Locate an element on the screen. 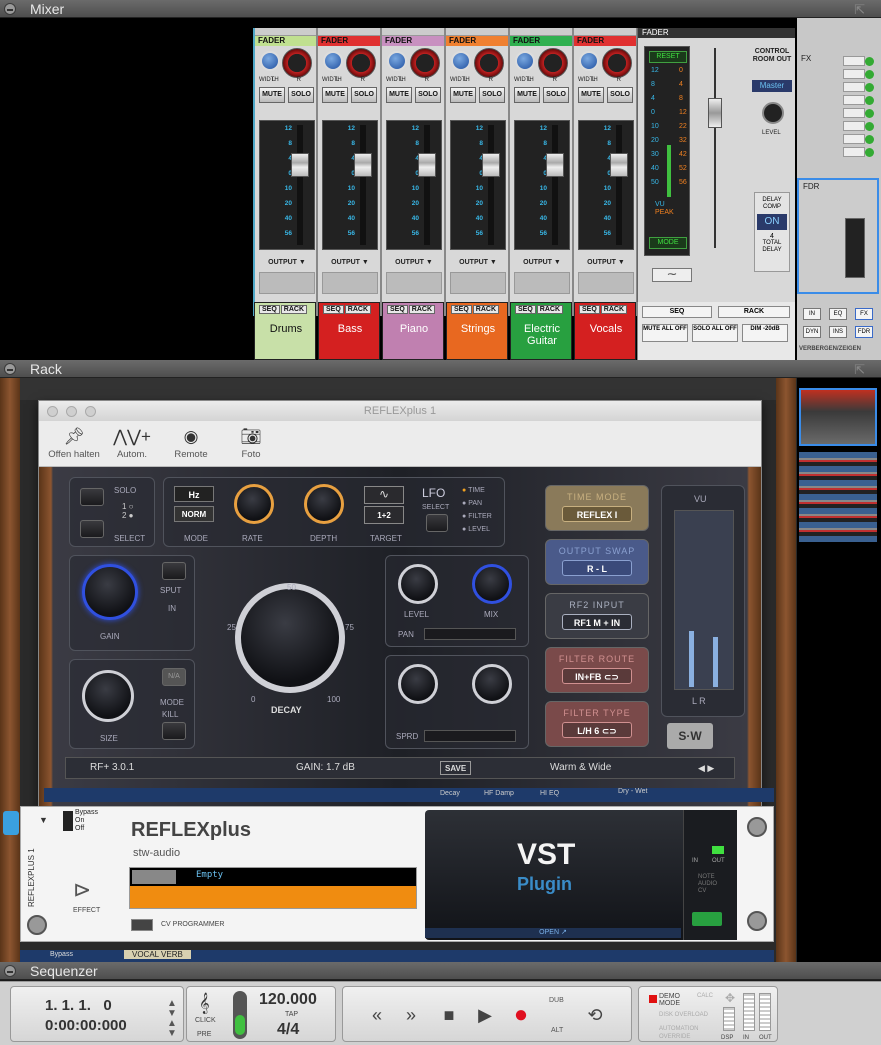 This screenshot has width=881, height=1045. minimize-window-button is located at coordinates (71, 411).